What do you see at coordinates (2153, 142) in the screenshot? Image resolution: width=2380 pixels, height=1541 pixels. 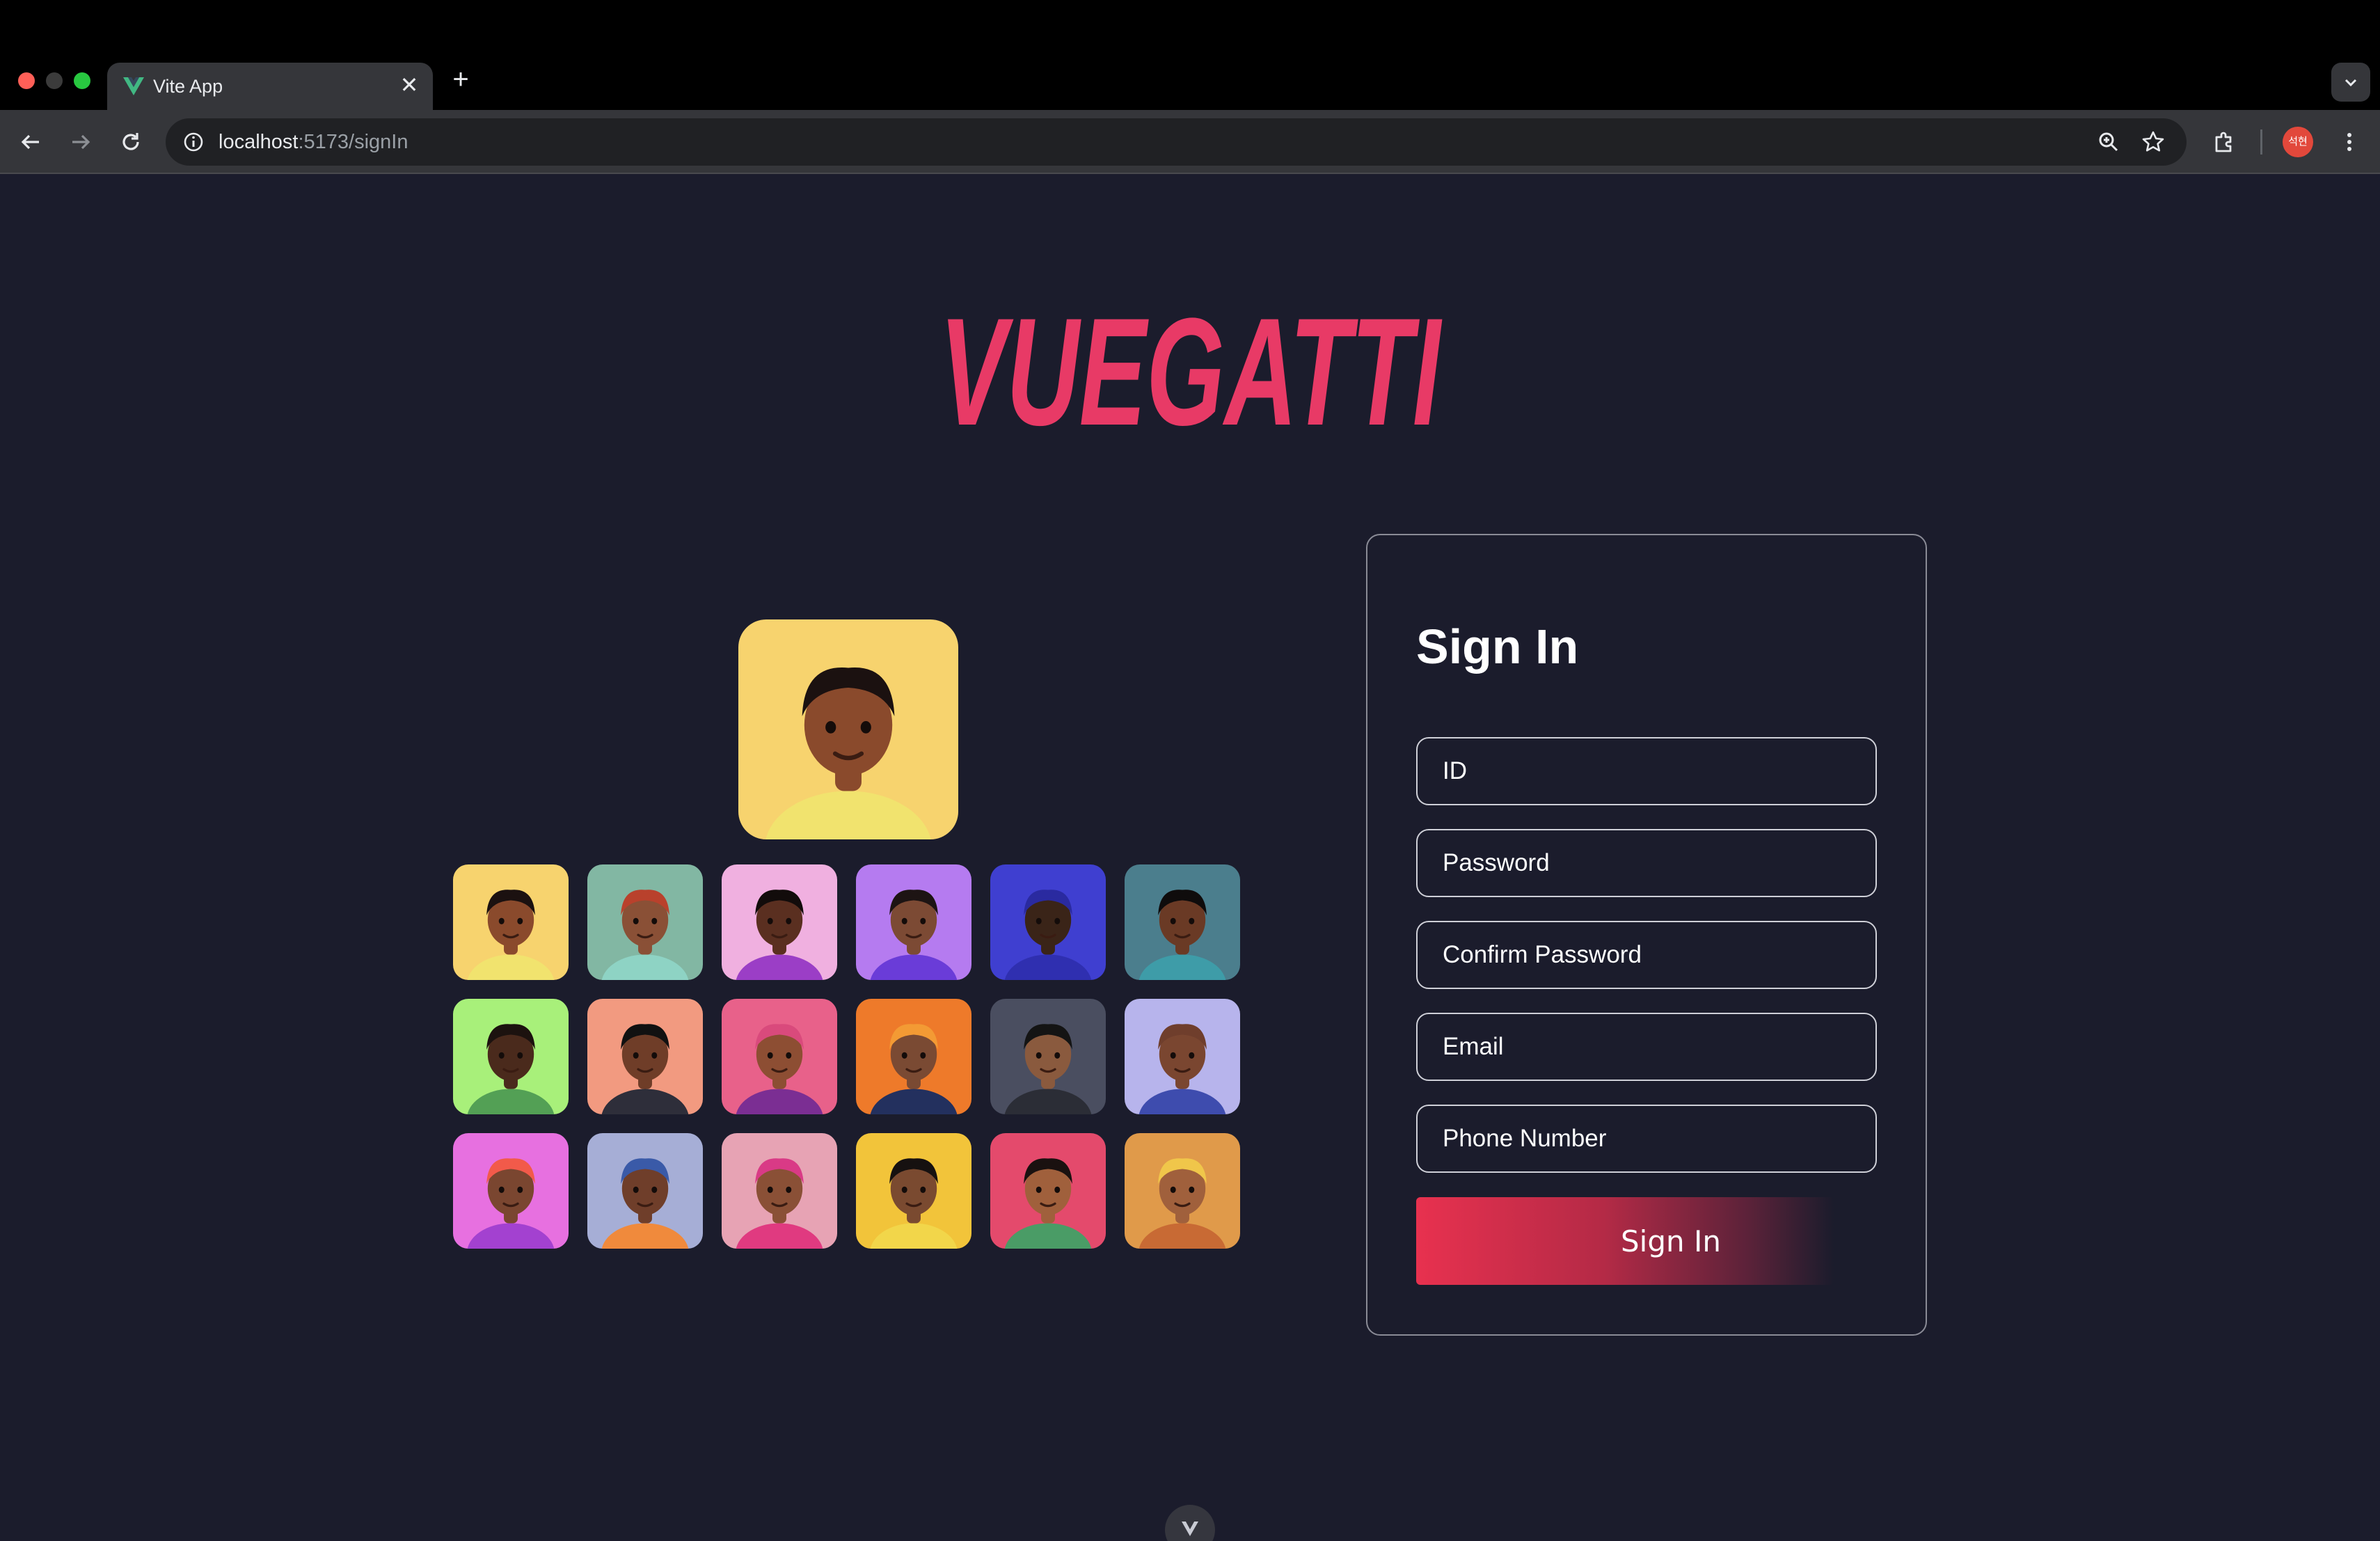 I see `bookmark-star-icon` at bounding box center [2153, 142].